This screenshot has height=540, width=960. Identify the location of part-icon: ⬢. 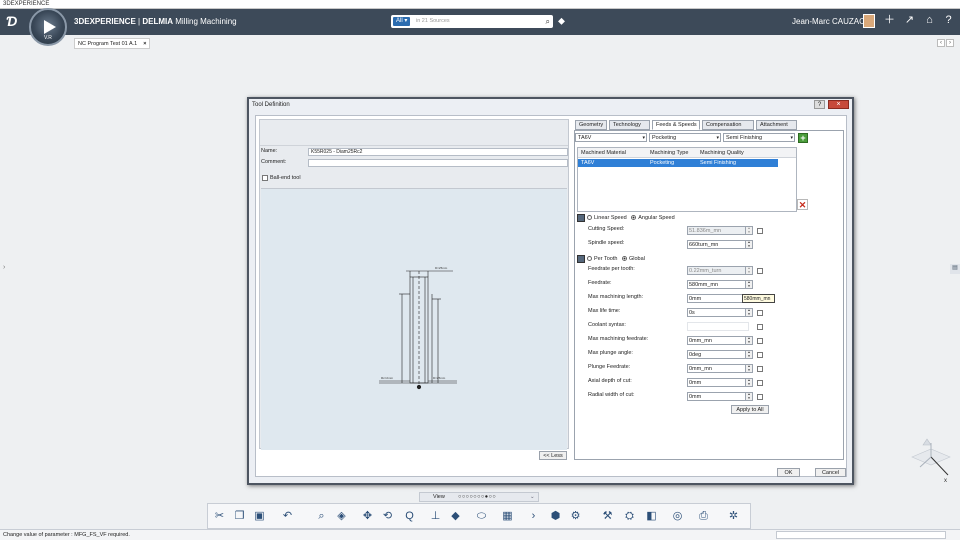
(555, 516).